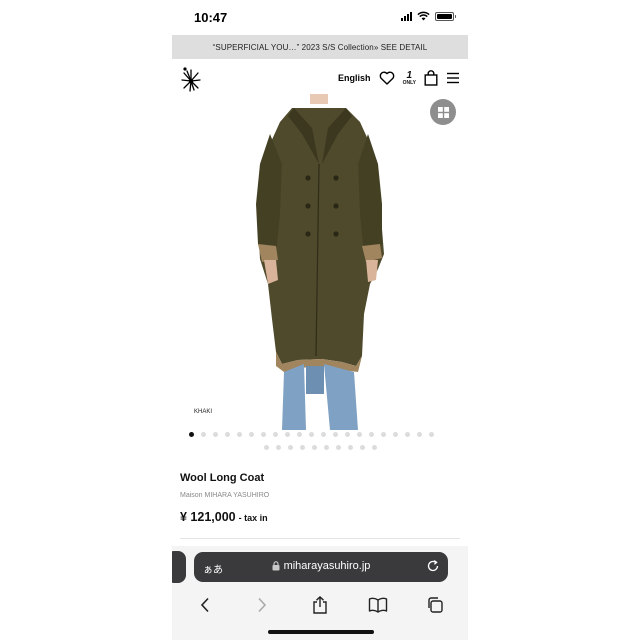 Image resolution: width=640 pixels, height=640 pixels. I want to click on menu-icon, so click(453, 78).